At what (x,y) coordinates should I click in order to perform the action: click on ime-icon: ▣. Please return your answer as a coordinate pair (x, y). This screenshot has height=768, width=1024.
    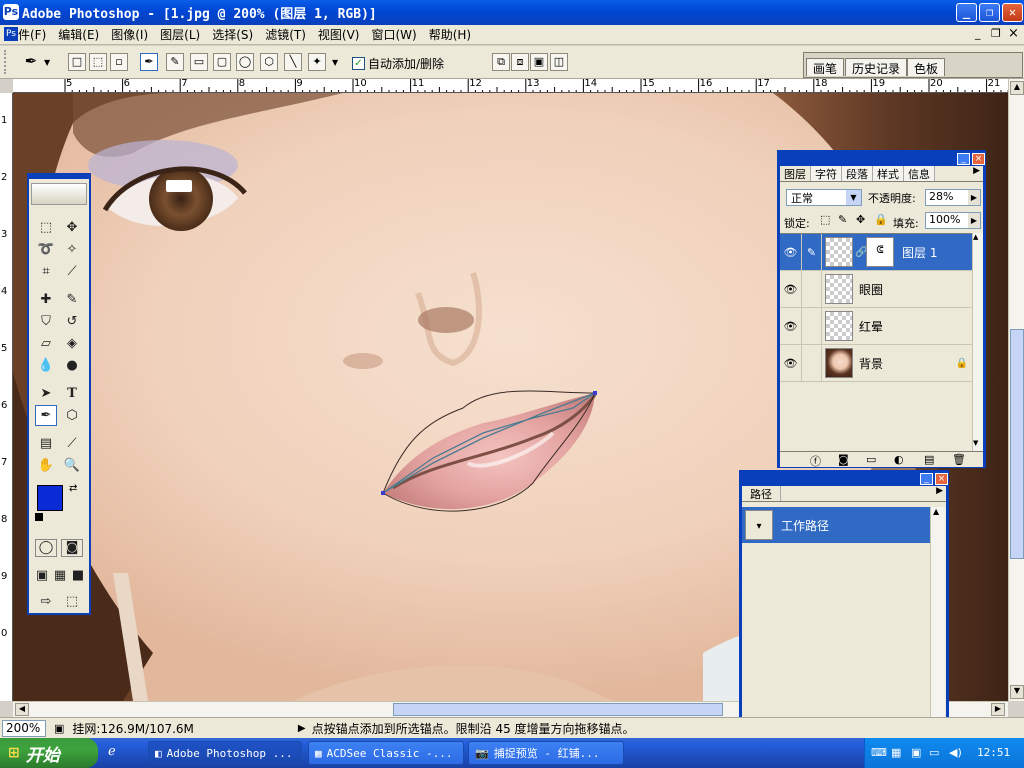
    Looking at the image, I should click on (916, 752).